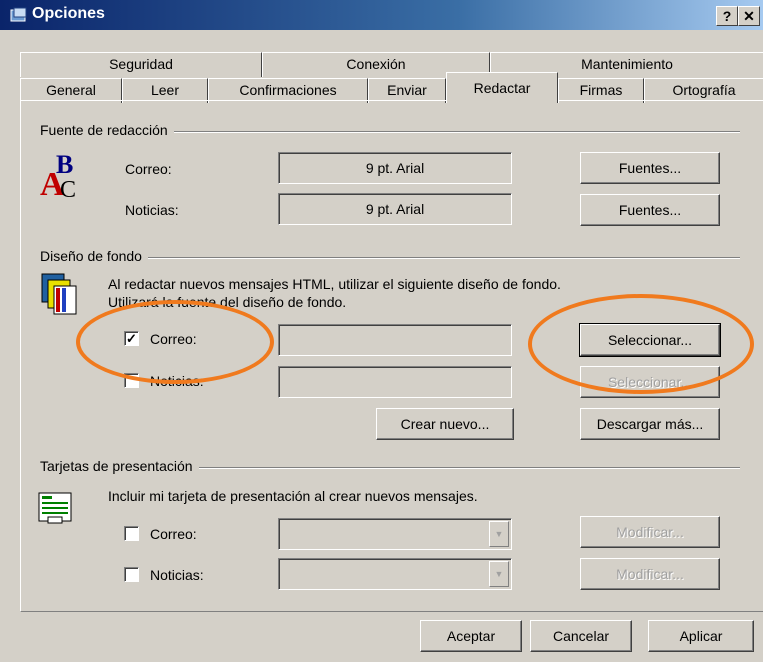  I want to click on cards-group-label: Tarjetas de presentación, so click(119, 466).